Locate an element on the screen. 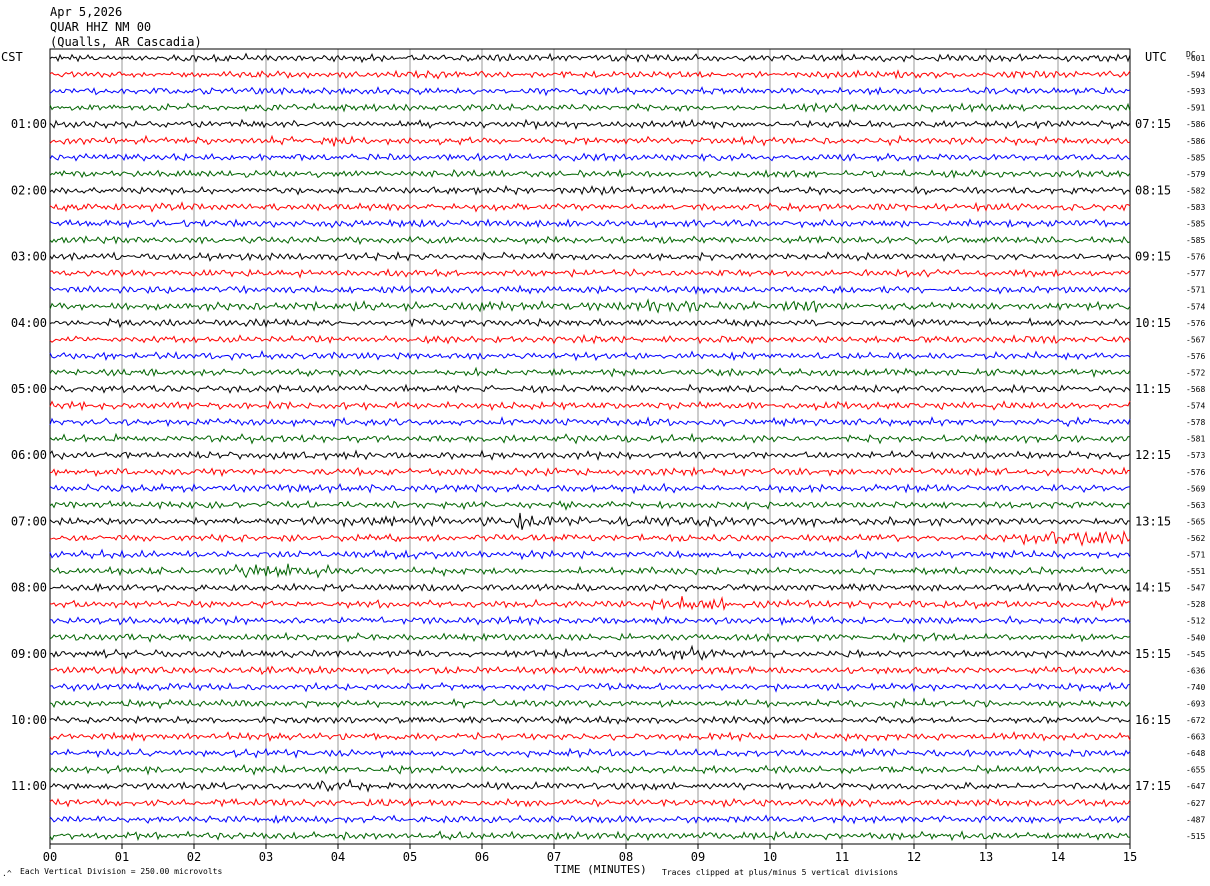 Image resolution: width=1210 pixels, height=886 pixels. x-tick-label: 07 is located at coordinates (554, 857).